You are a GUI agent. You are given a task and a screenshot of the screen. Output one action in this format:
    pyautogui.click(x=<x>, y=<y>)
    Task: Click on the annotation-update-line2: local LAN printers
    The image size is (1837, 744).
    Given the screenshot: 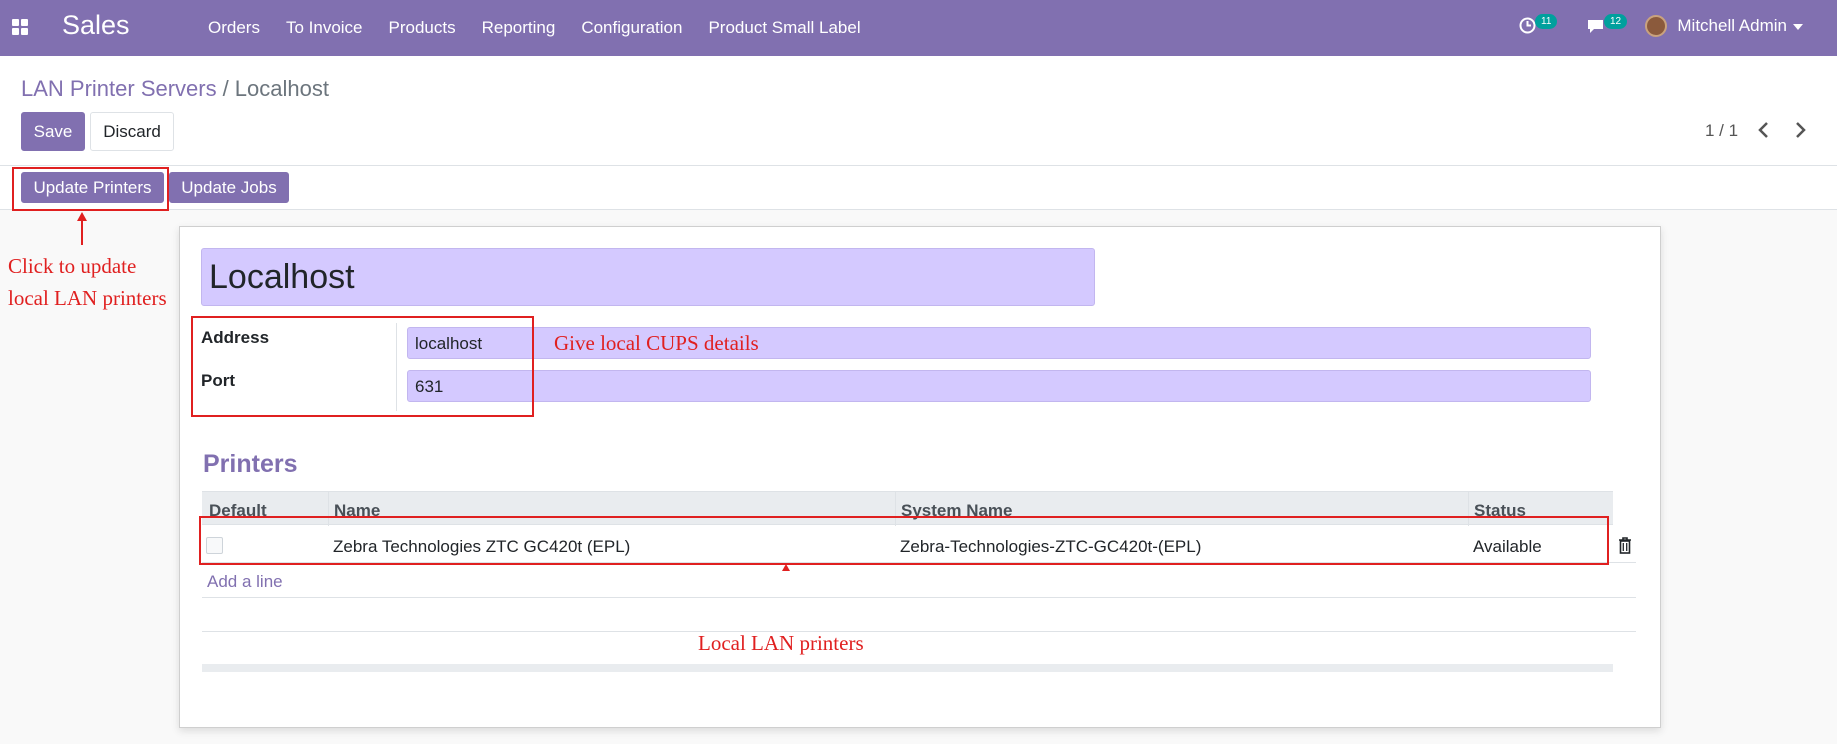 What is the action you would take?
    pyautogui.click(x=87, y=298)
    